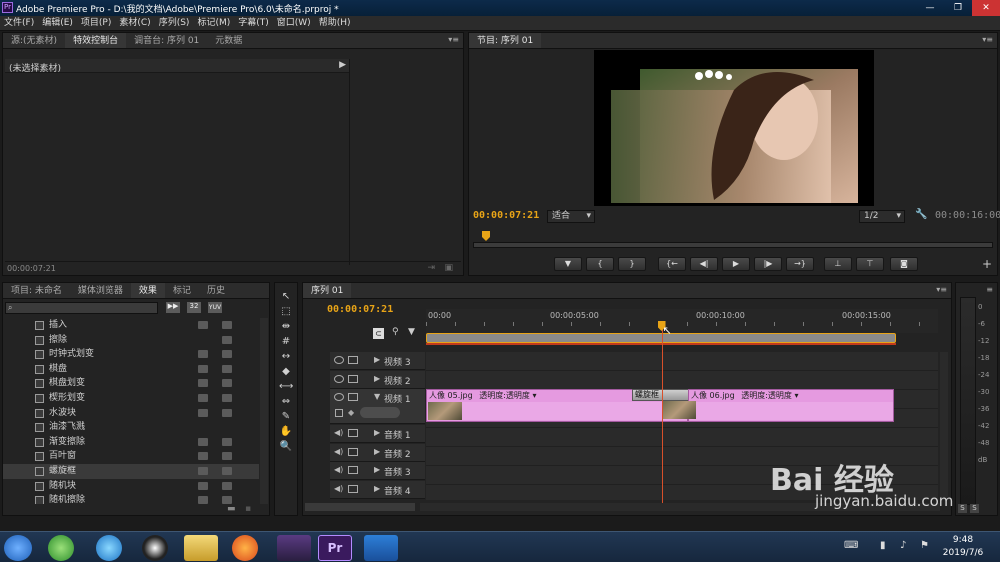 Image resolution: width=1000 pixels, height=562 pixels. Describe the element at coordinates (96, 23) in the screenshot. I see `menu-project: 项目(P)` at that location.